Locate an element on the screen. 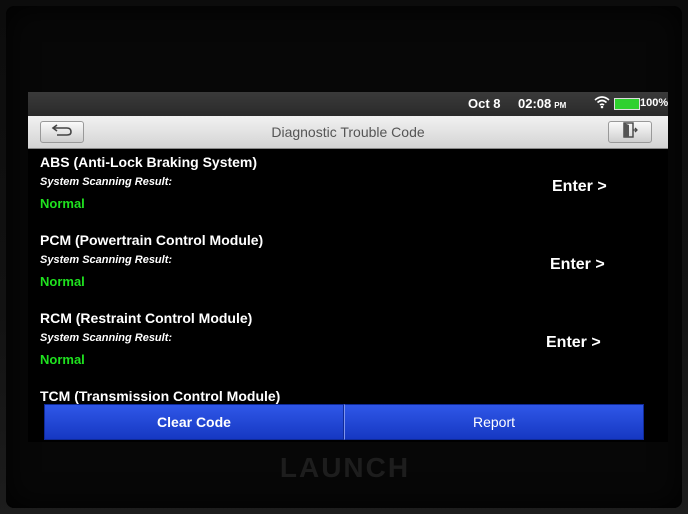 The width and height of the screenshot is (688, 514). status-time-ampm: PM is located at coordinates (560, 105).